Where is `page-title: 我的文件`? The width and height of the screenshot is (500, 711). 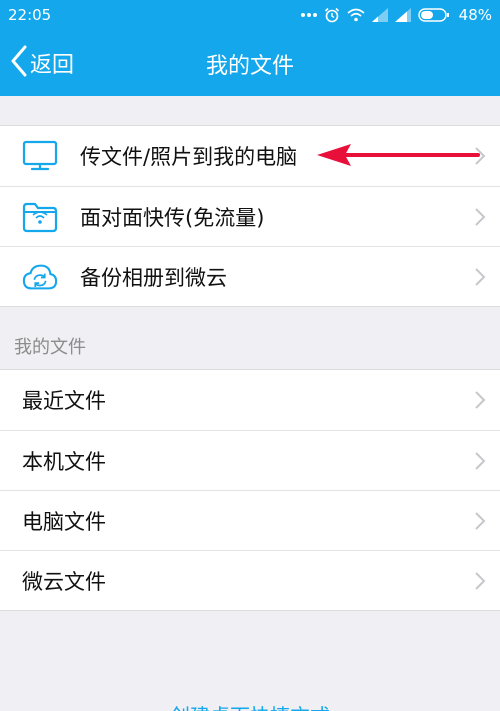 page-title: 我的文件 is located at coordinates (249, 66).